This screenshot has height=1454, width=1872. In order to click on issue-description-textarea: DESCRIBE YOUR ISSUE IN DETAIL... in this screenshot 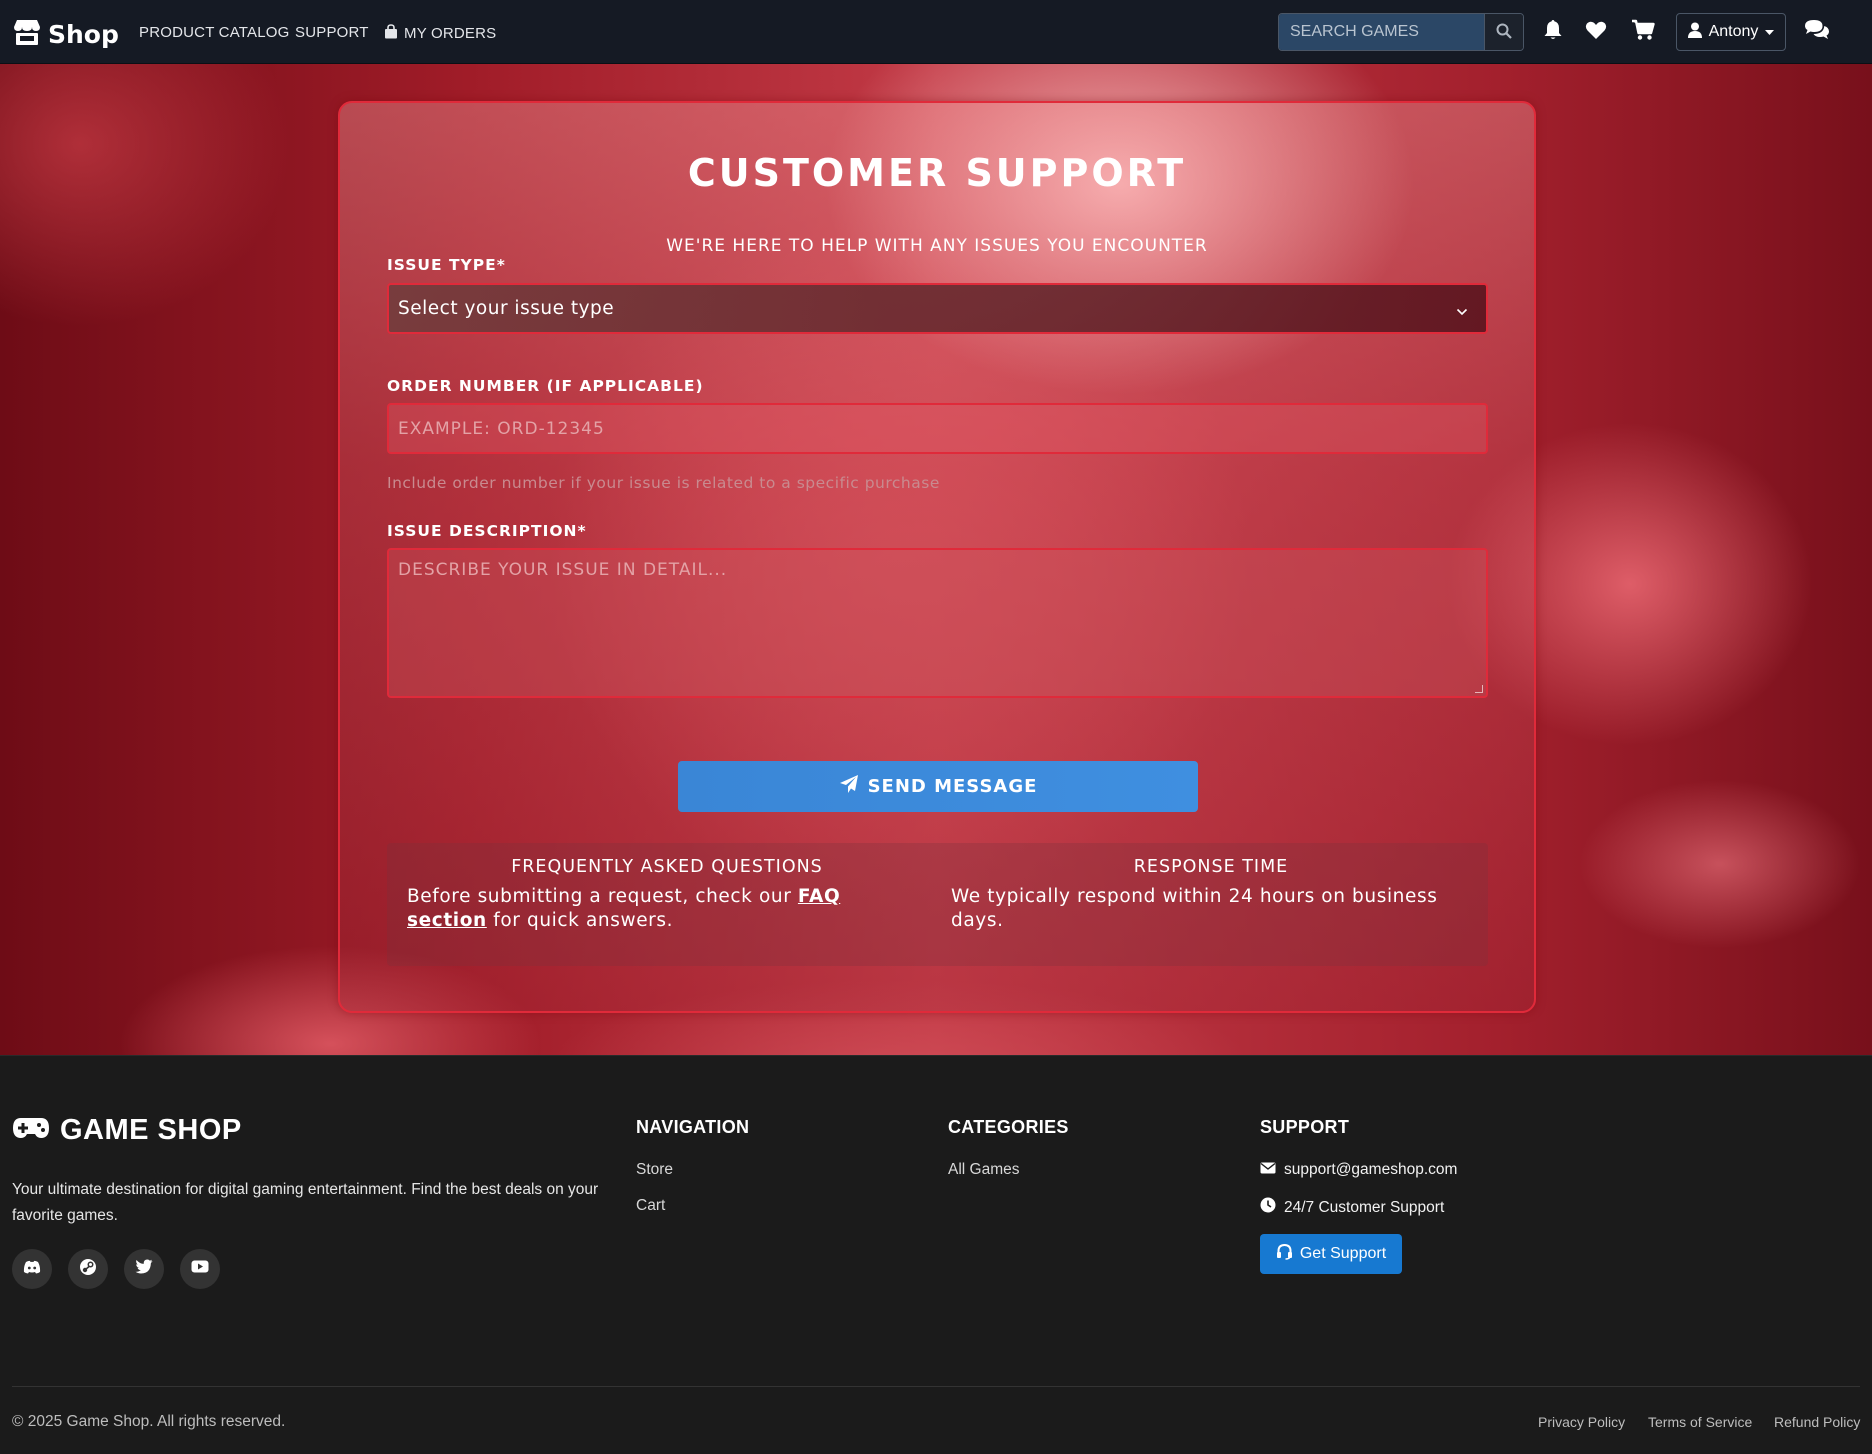, I will do `click(937, 623)`.